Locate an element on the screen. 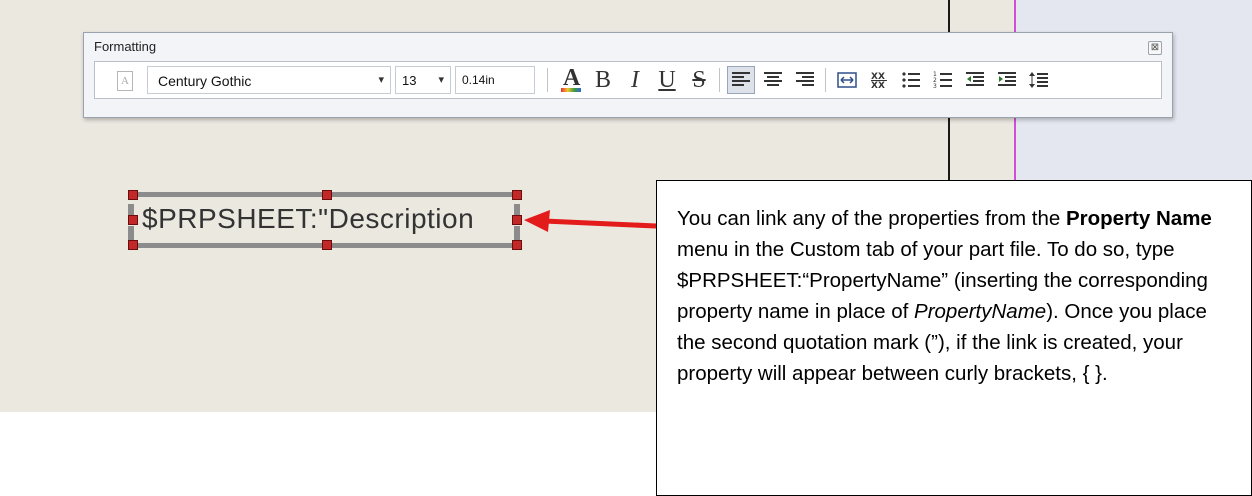 The image size is (1252, 496). font-color-button: A is located at coordinates (571, 79).